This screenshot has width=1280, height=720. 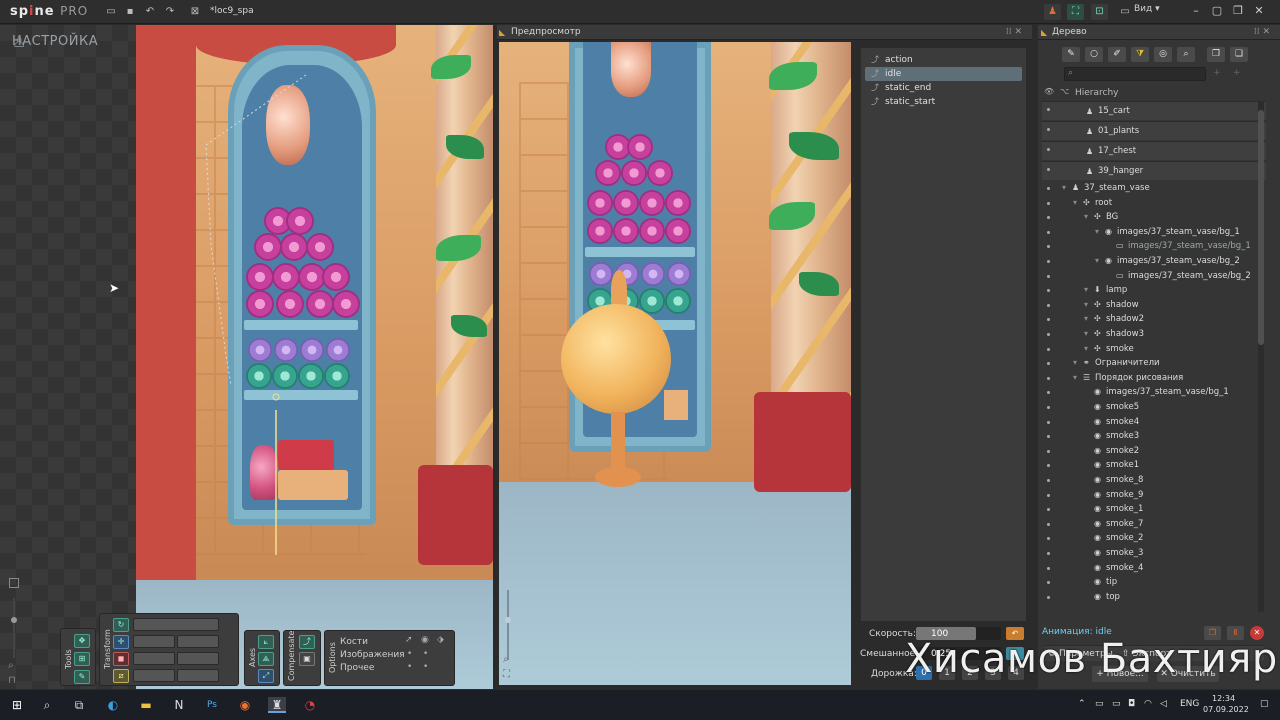 I want to click on options-eye-icon: ◉, so click(x=425, y=640).